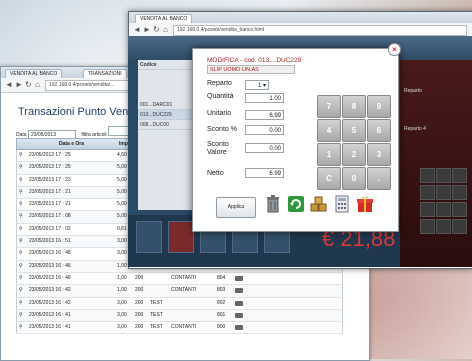  What do you see at coordinates (379, 106) in the screenshot?
I see `keypad-key: 9` at bounding box center [379, 106].